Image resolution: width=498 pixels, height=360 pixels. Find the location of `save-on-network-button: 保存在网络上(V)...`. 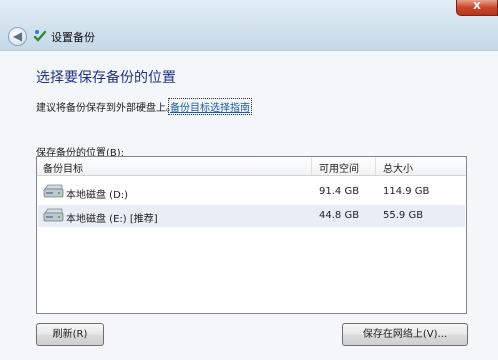

save-on-network-button: 保存在网络上(V)... is located at coordinates (405, 334).